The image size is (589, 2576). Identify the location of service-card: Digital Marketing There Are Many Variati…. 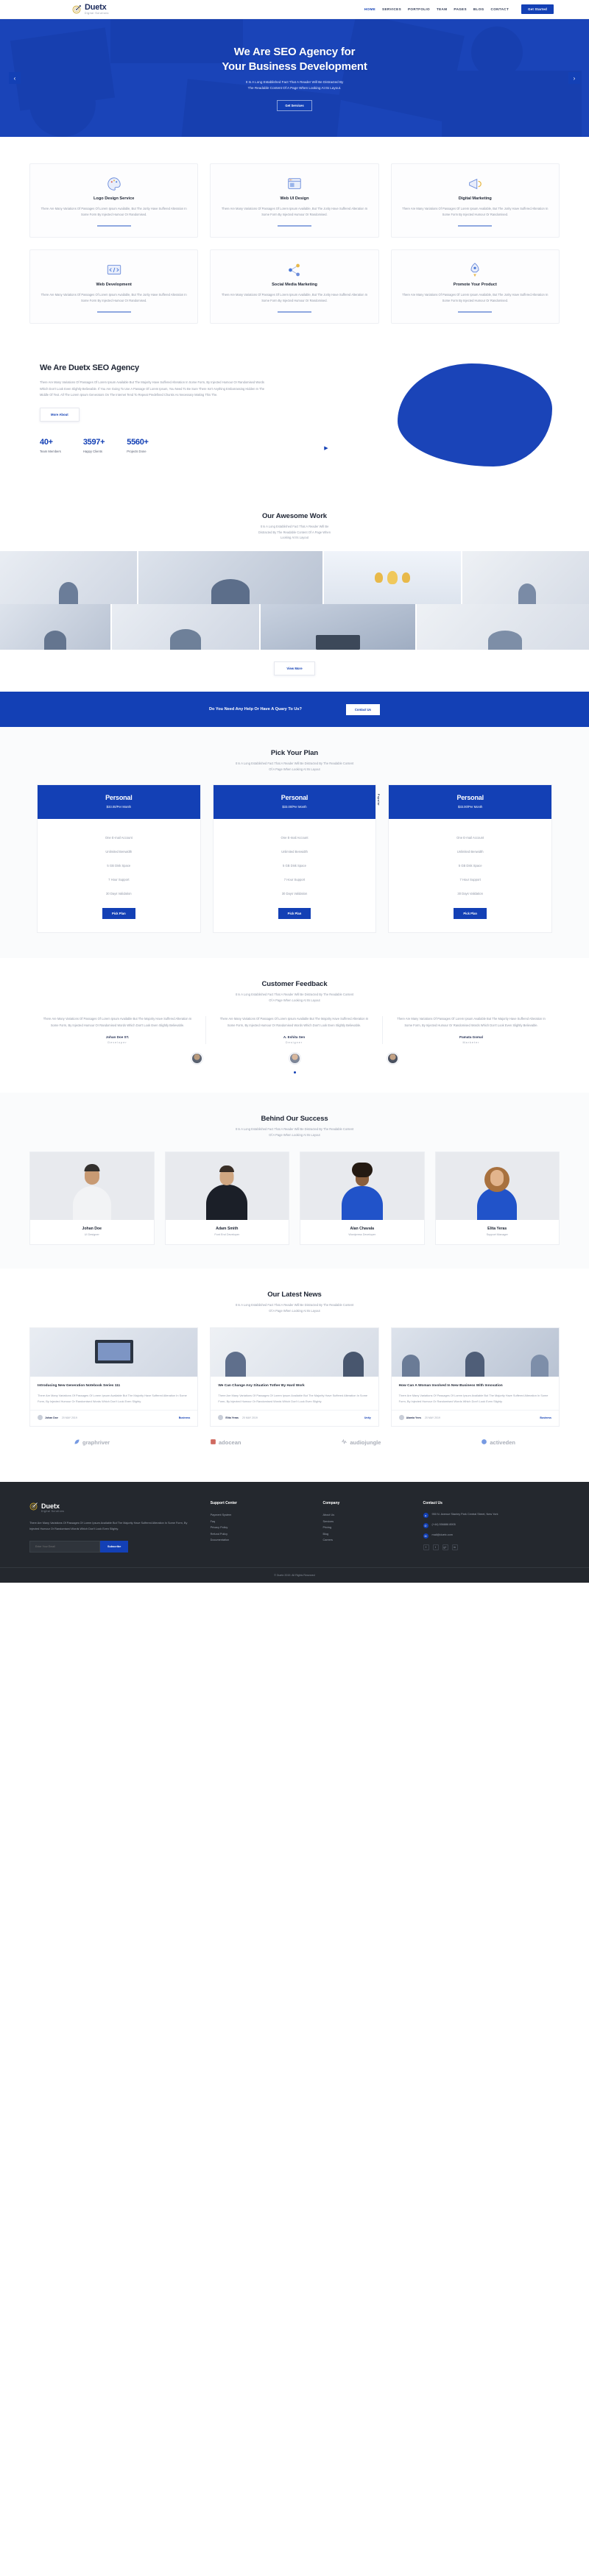
(475, 200).